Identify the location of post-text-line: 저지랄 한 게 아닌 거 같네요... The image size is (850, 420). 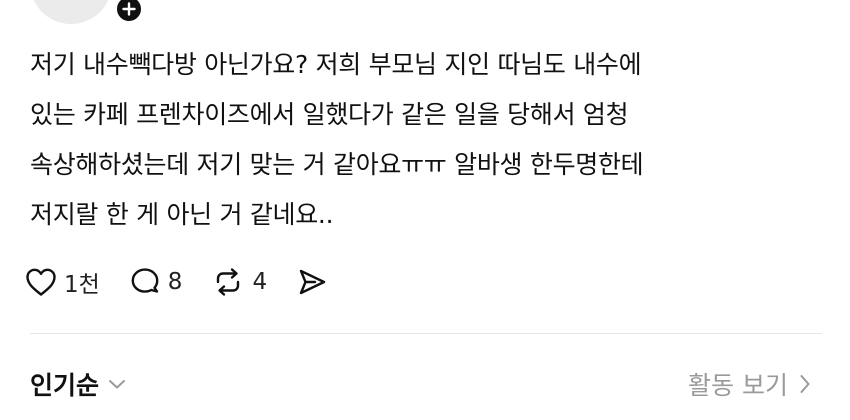
(182, 214).